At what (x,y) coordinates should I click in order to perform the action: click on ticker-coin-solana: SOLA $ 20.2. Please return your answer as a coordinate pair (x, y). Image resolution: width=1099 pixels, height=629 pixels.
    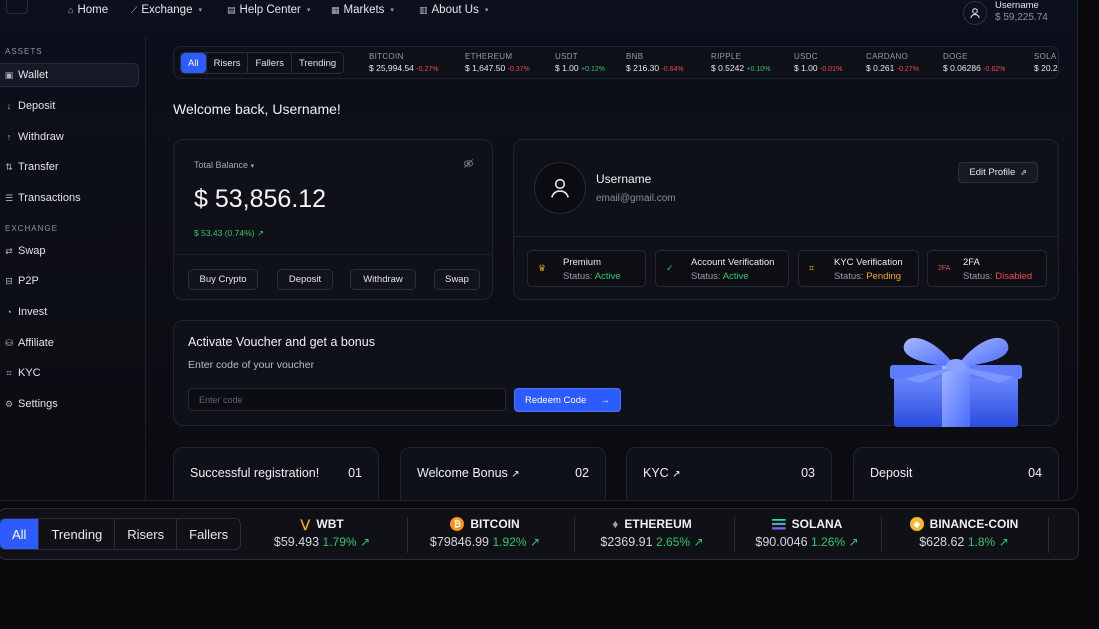
    Looking at the image, I should click on (1046, 62).